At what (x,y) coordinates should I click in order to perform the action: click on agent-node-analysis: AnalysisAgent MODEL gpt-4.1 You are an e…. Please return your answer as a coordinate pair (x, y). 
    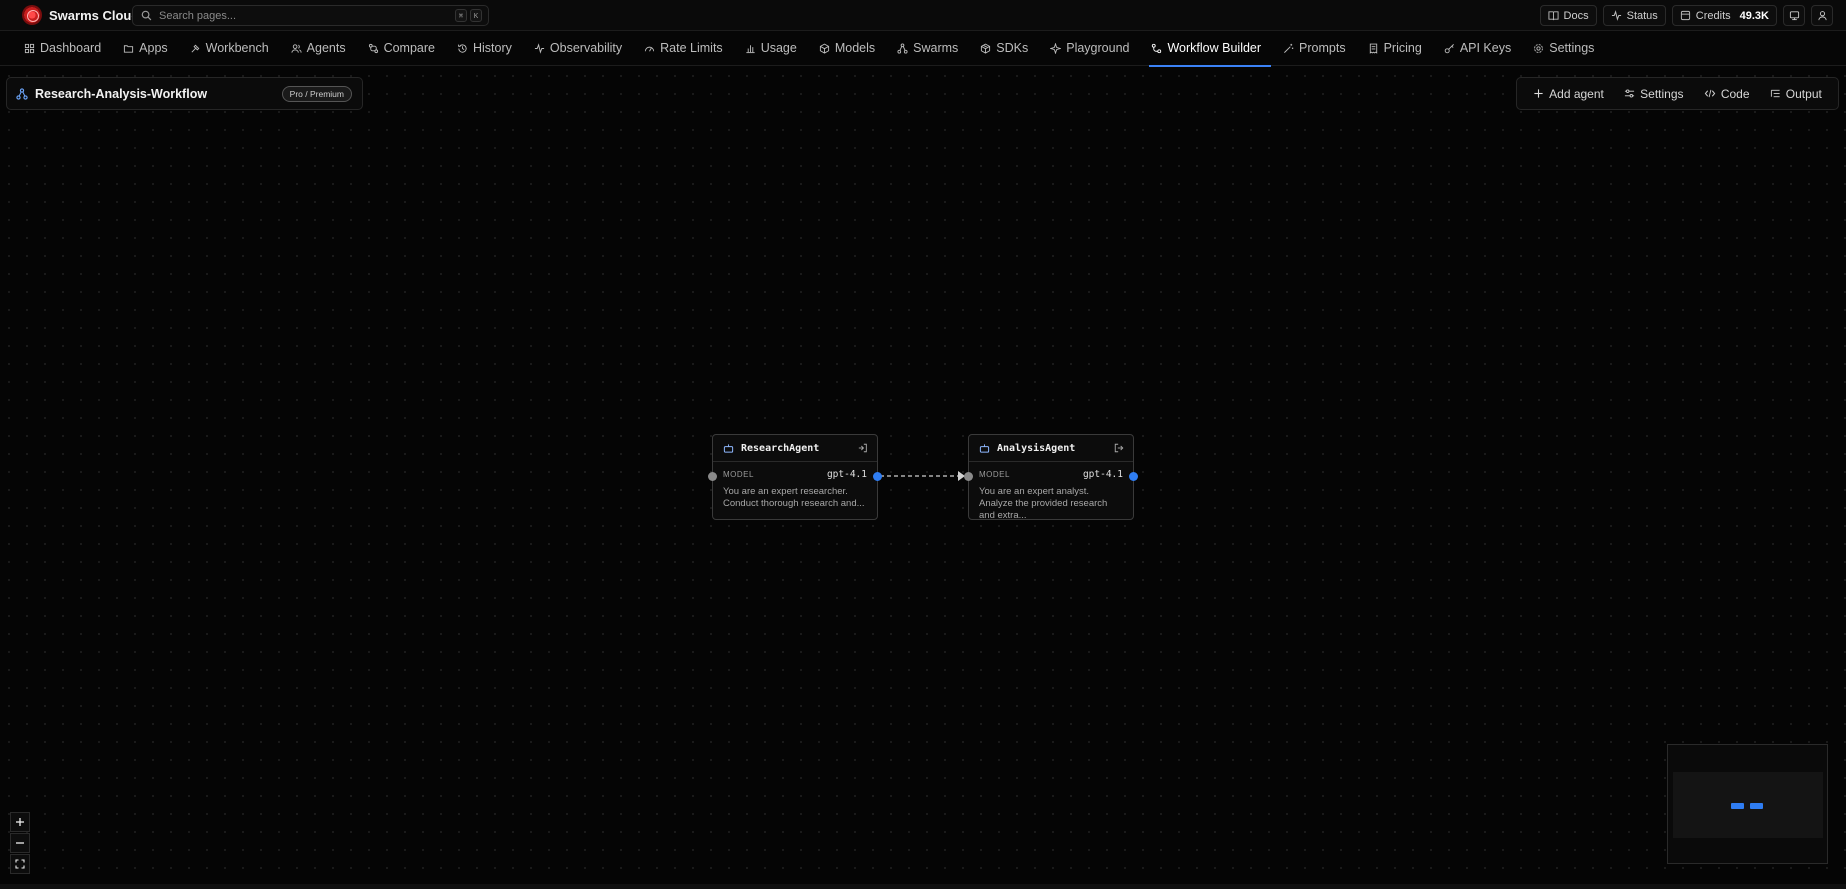
    Looking at the image, I should click on (1051, 477).